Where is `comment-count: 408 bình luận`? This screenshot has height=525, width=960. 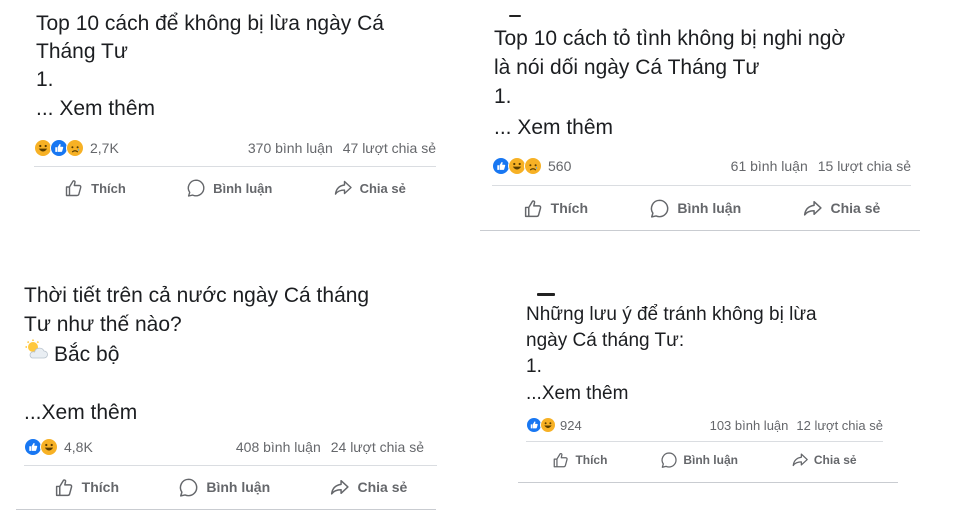 comment-count: 408 bình luận is located at coordinates (278, 447).